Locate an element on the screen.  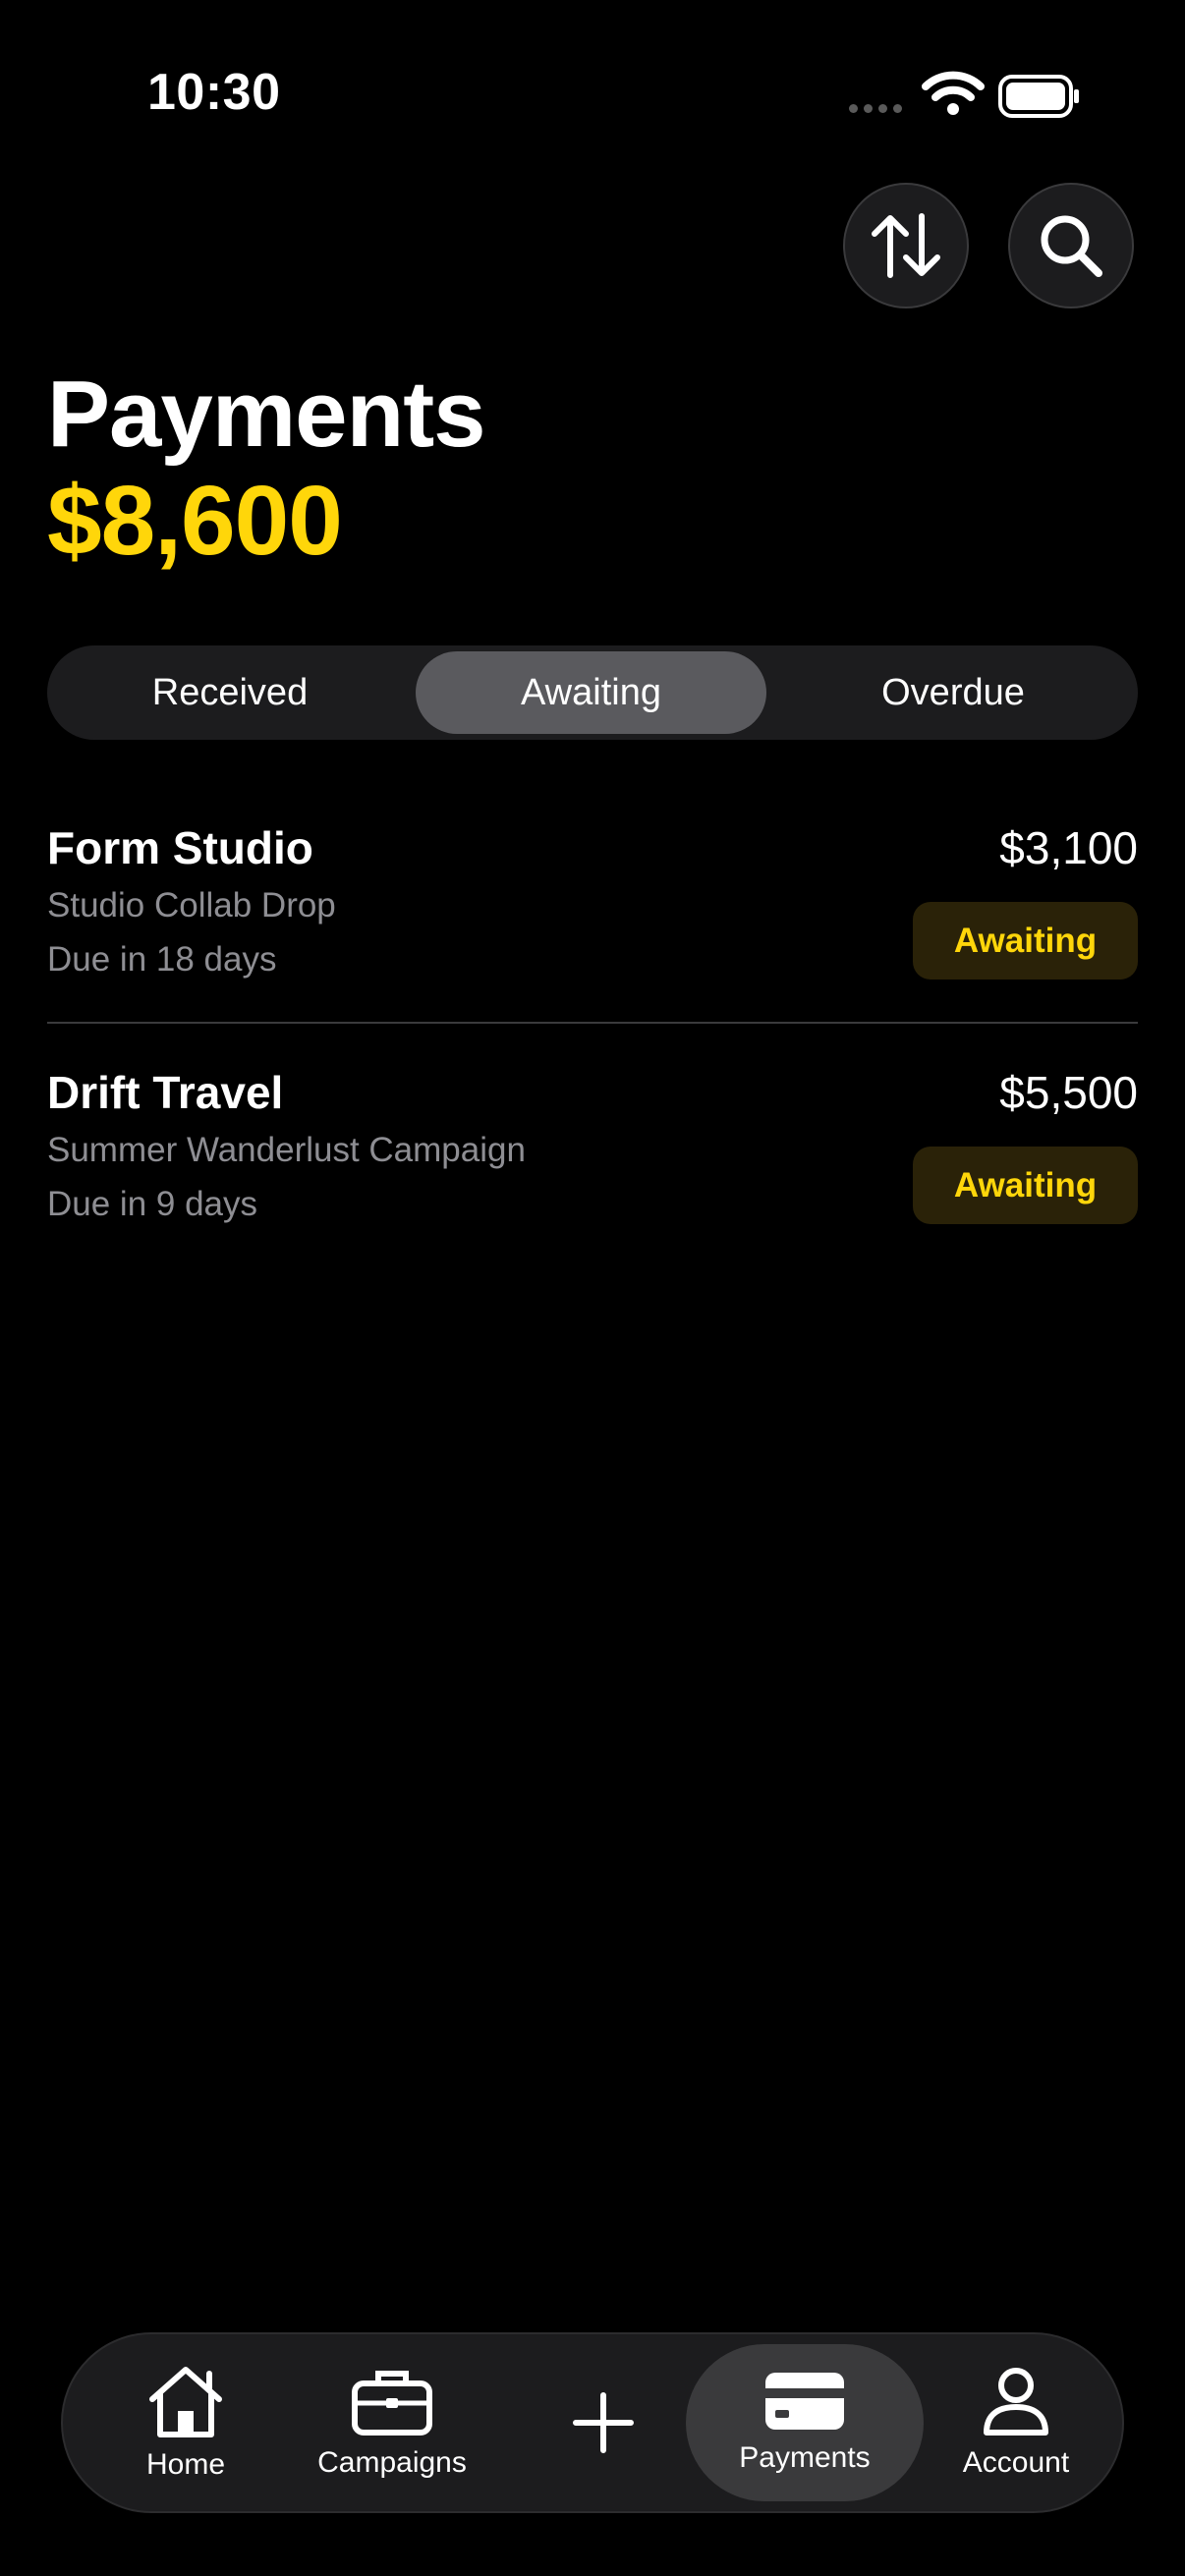
payment-amount: $5,500 is located at coordinates (1069, 1092).